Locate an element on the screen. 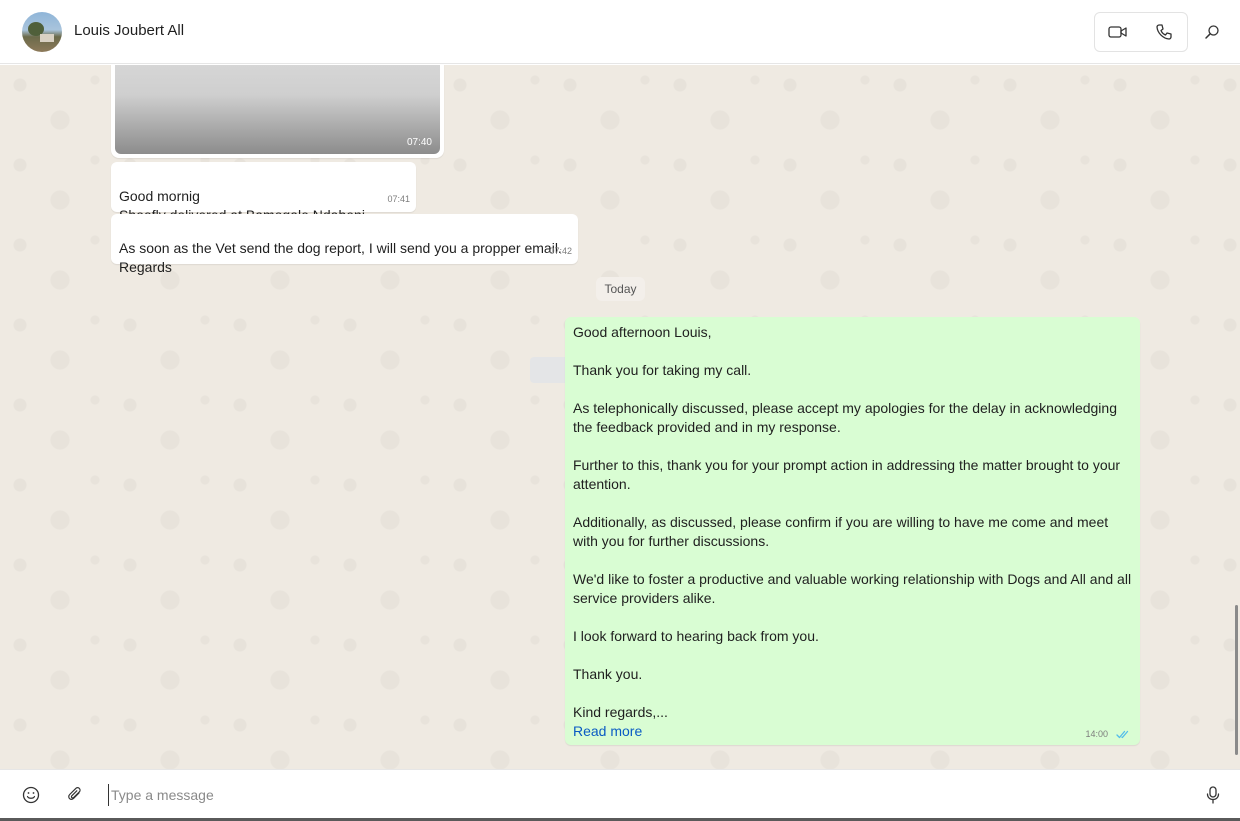 Image resolution: width=1240 pixels, height=821 pixels. message-composer is located at coordinates (620, 795).